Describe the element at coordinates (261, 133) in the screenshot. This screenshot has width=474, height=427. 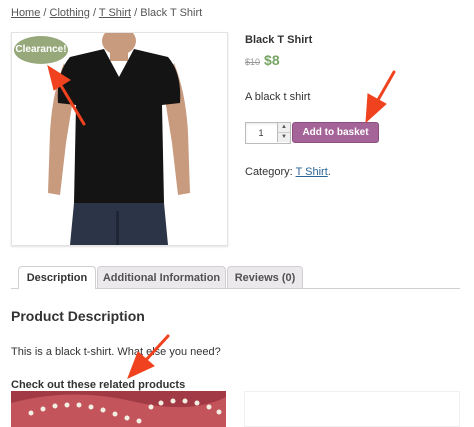
I see `quantity-input: 1` at that location.